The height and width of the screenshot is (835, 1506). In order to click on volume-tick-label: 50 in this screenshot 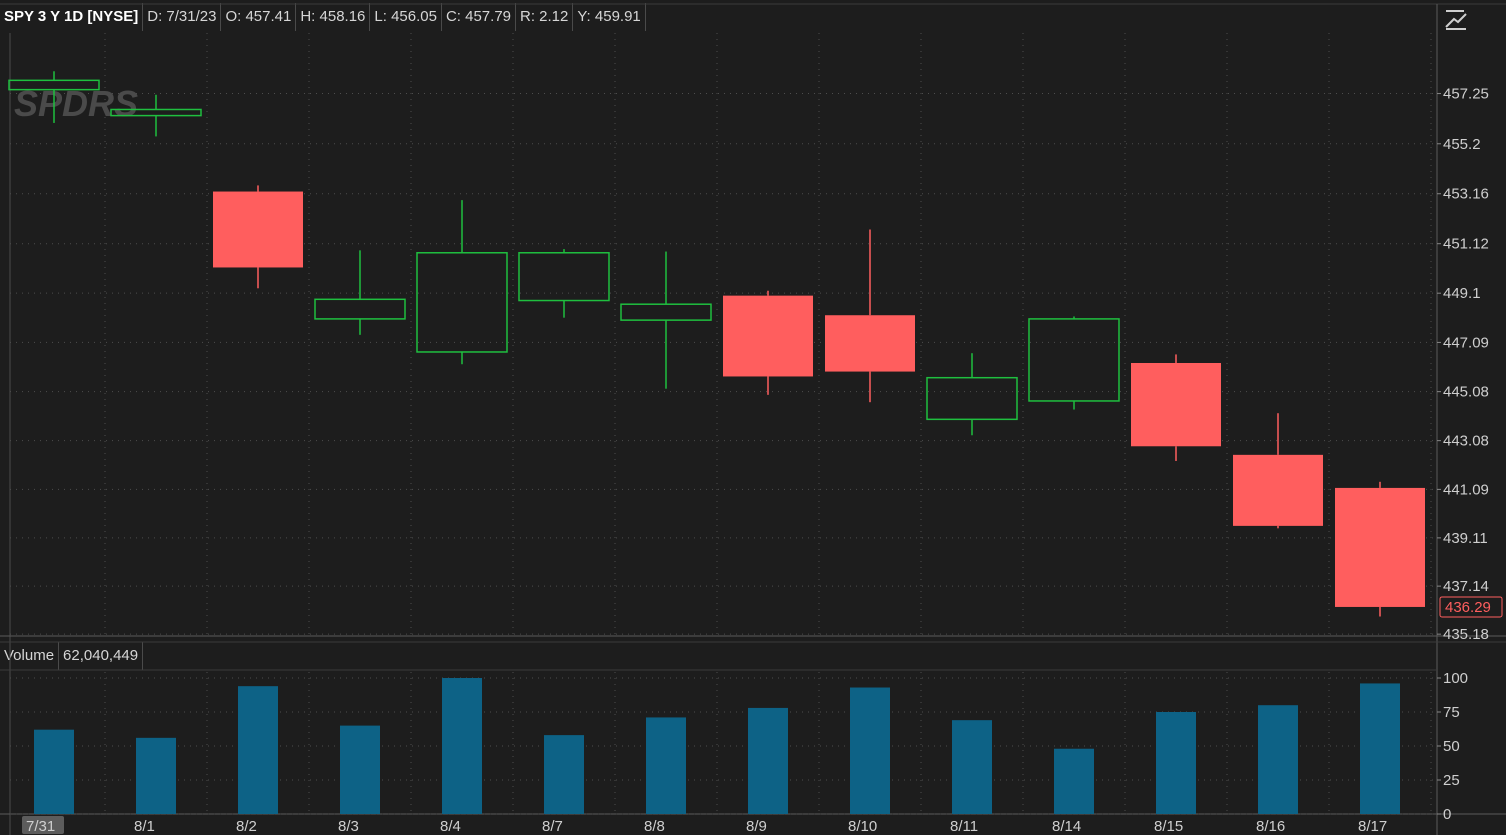, I will do `click(1451, 746)`.